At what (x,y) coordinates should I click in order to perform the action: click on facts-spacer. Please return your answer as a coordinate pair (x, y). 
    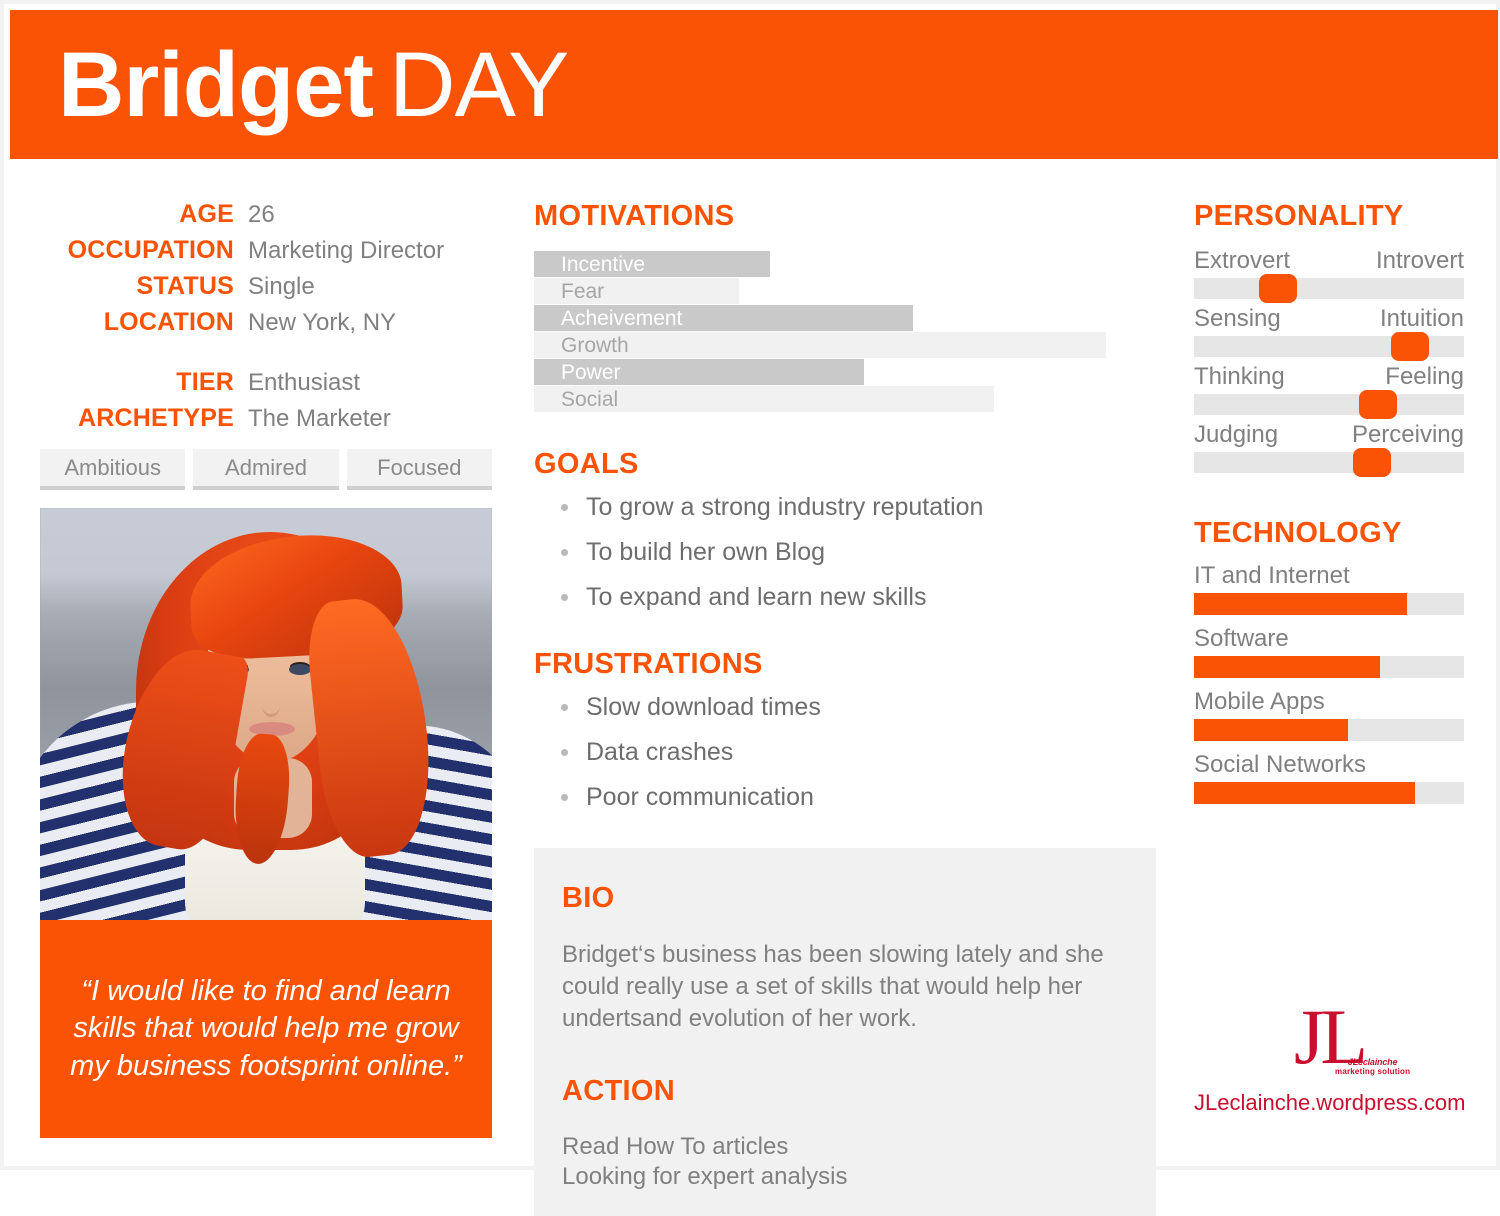
    Looking at the image, I should click on (266, 356).